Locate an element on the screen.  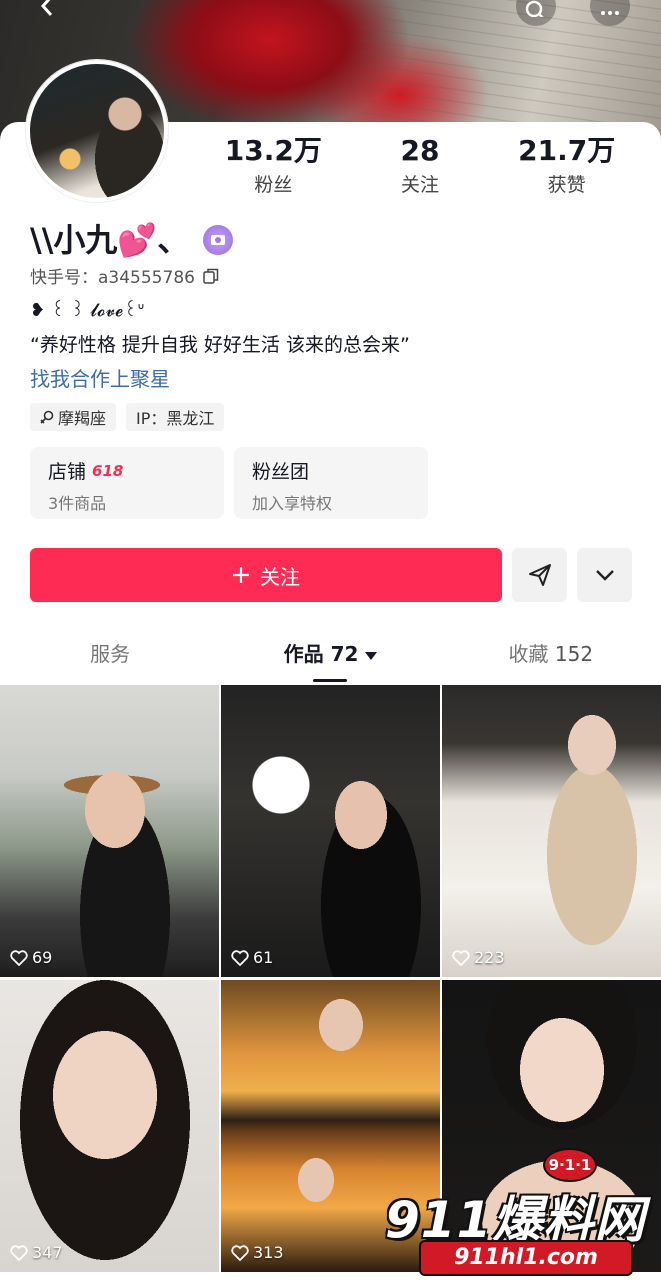
stat-following: 28 关注 is located at coordinates (420, 165).